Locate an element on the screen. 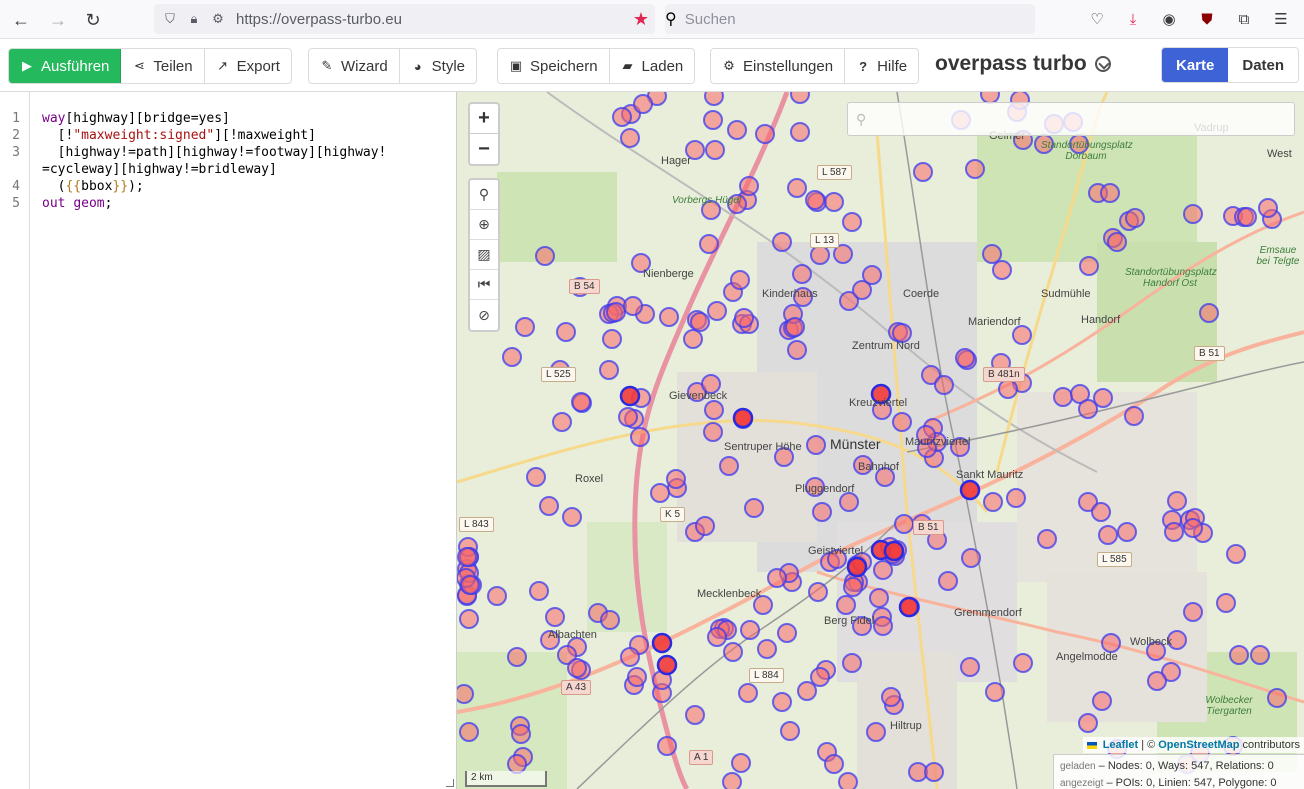 This screenshot has height=789, width=1304. settings-button: ⚙ Einstellungen is located at coordinates (778, 66).